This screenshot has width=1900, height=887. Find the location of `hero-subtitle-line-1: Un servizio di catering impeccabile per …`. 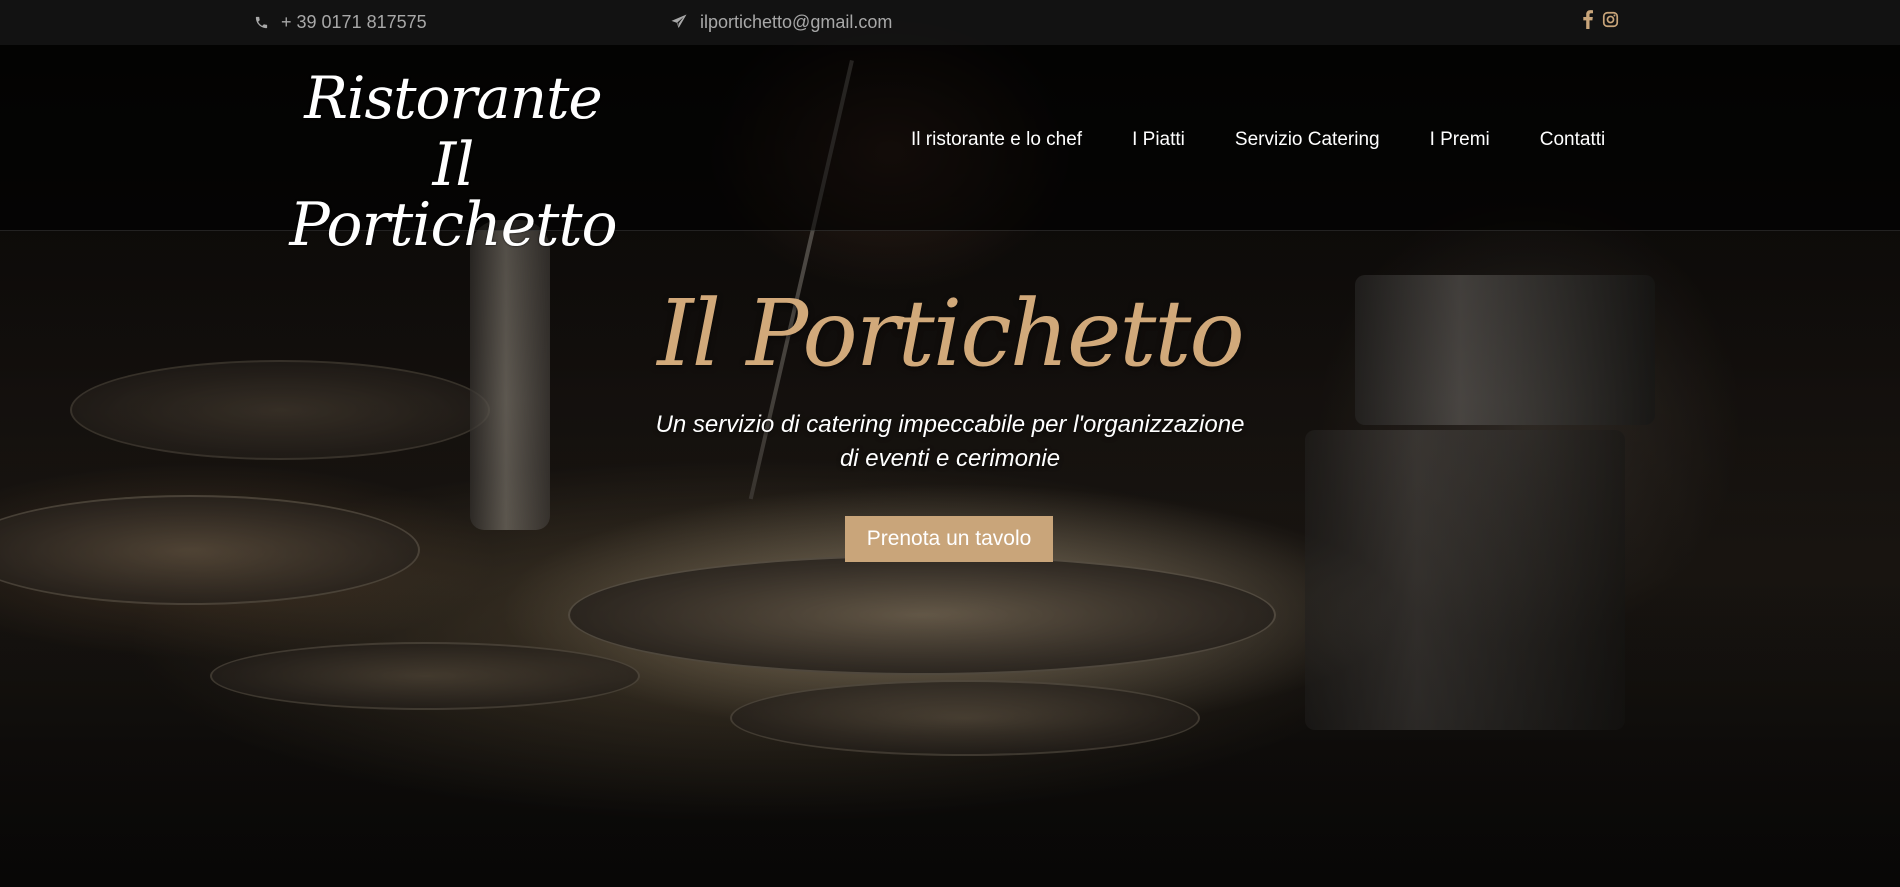

hero-subtitle-line-1: Un servizio di catering impeccabile per … is located at coordinates (950, 424).